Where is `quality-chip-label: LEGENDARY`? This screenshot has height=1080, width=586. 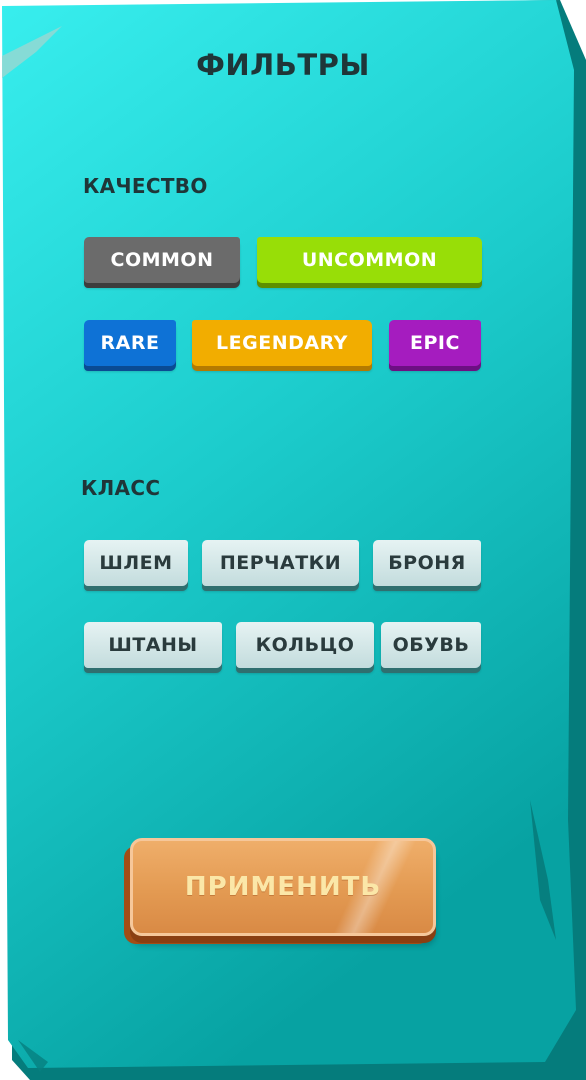
quality-chip-label: LEGENDARY is located at coordinates (282, 343).